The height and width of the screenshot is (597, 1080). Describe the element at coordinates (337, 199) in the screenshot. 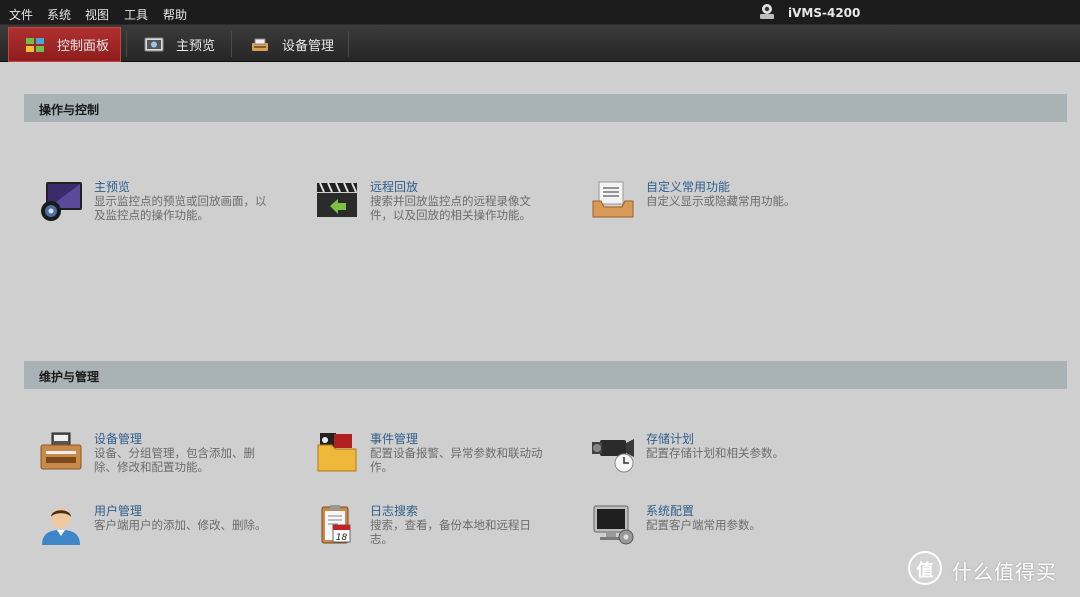

I see `clapper-playback-icon` at that location.